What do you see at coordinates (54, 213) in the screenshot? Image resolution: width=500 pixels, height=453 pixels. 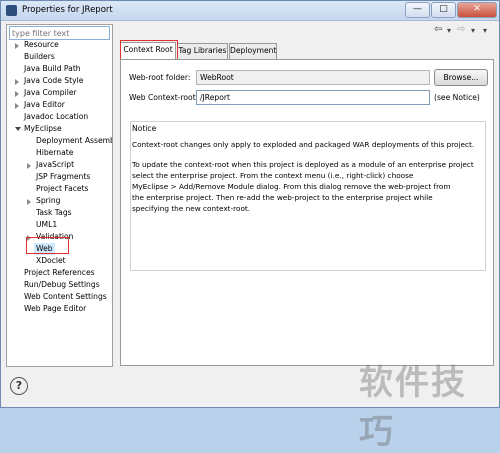 I see `tree-item-task-tags: Task Tags` at bounding box center [54, 213].